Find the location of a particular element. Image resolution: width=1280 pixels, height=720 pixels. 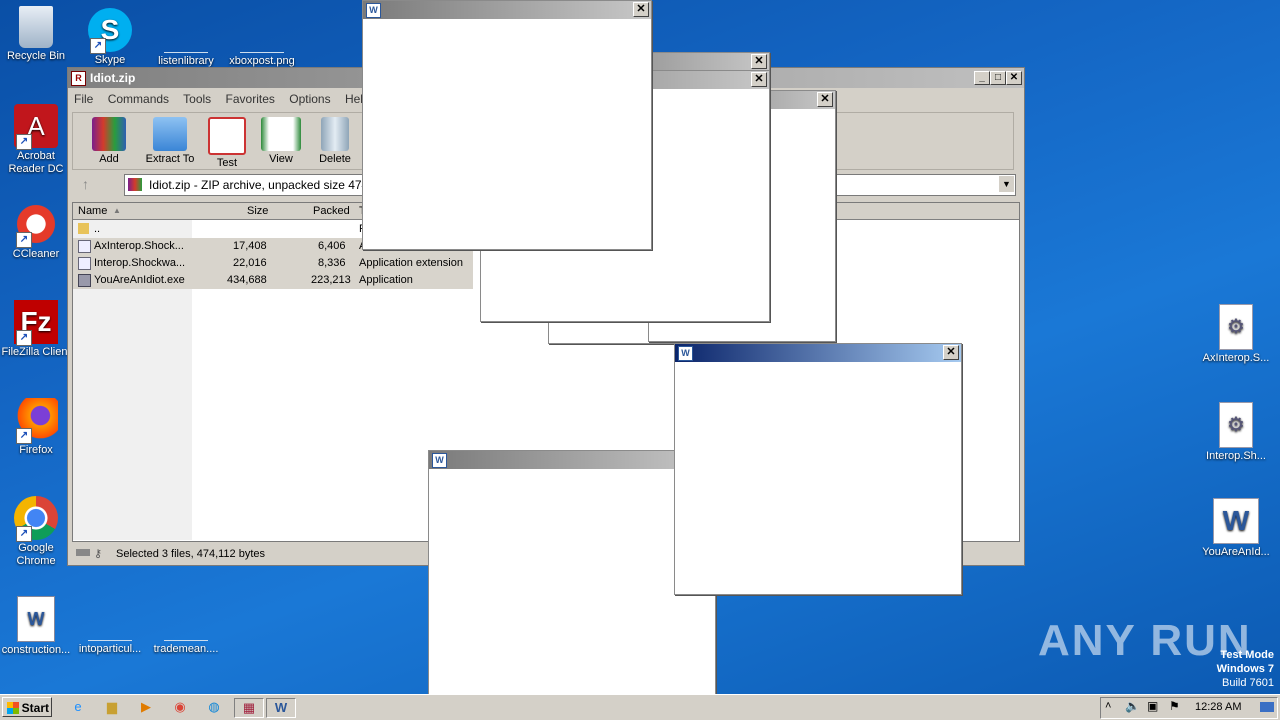

popup-window-active: W ✕ is located at coordinates (818, 469).